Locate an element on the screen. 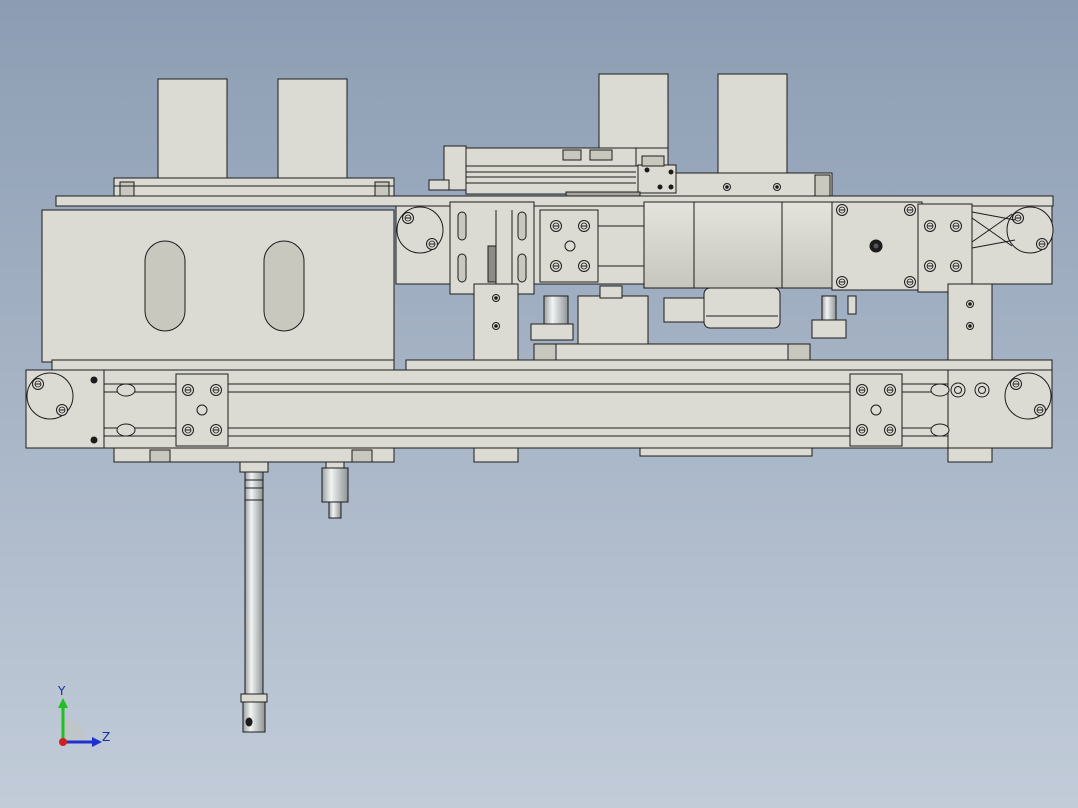 The image size is (1078, 808). lower-right-carriage is located at coordinates (876, 410).